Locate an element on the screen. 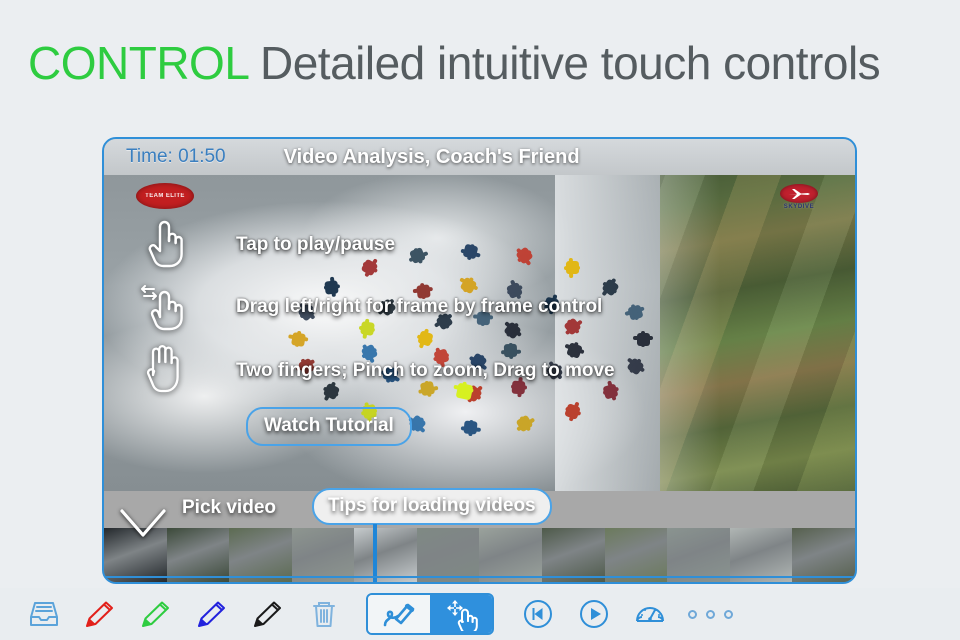 Image resolution: width=960 pixels, height=640 pixels. skip-to-start-button is located at coordinates (538, 614).